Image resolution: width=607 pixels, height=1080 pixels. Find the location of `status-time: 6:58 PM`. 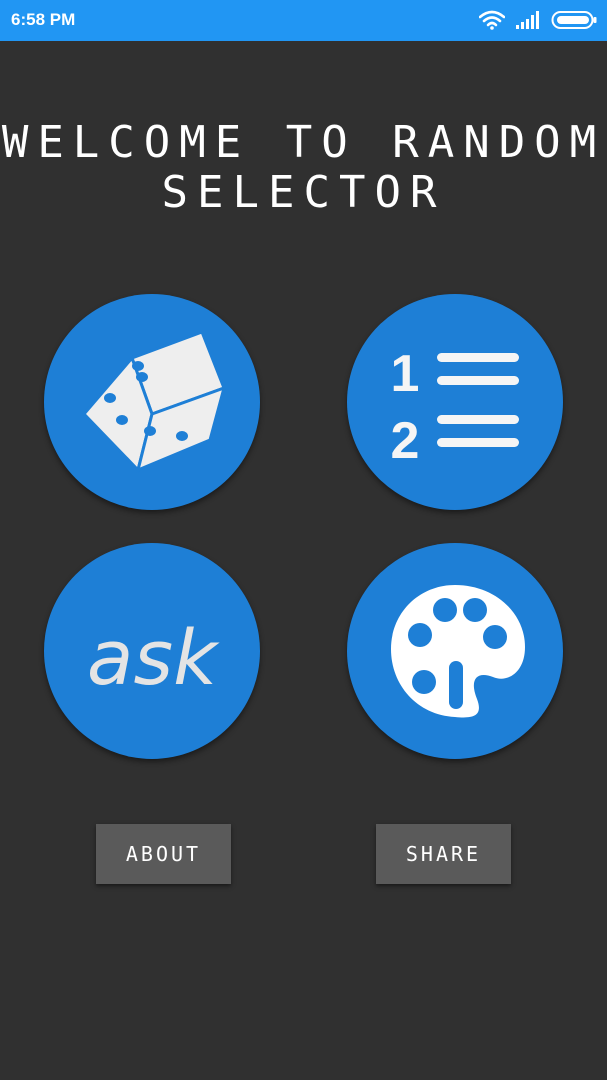

status-time: 6:58 PM is located at coordinates (43, 19).